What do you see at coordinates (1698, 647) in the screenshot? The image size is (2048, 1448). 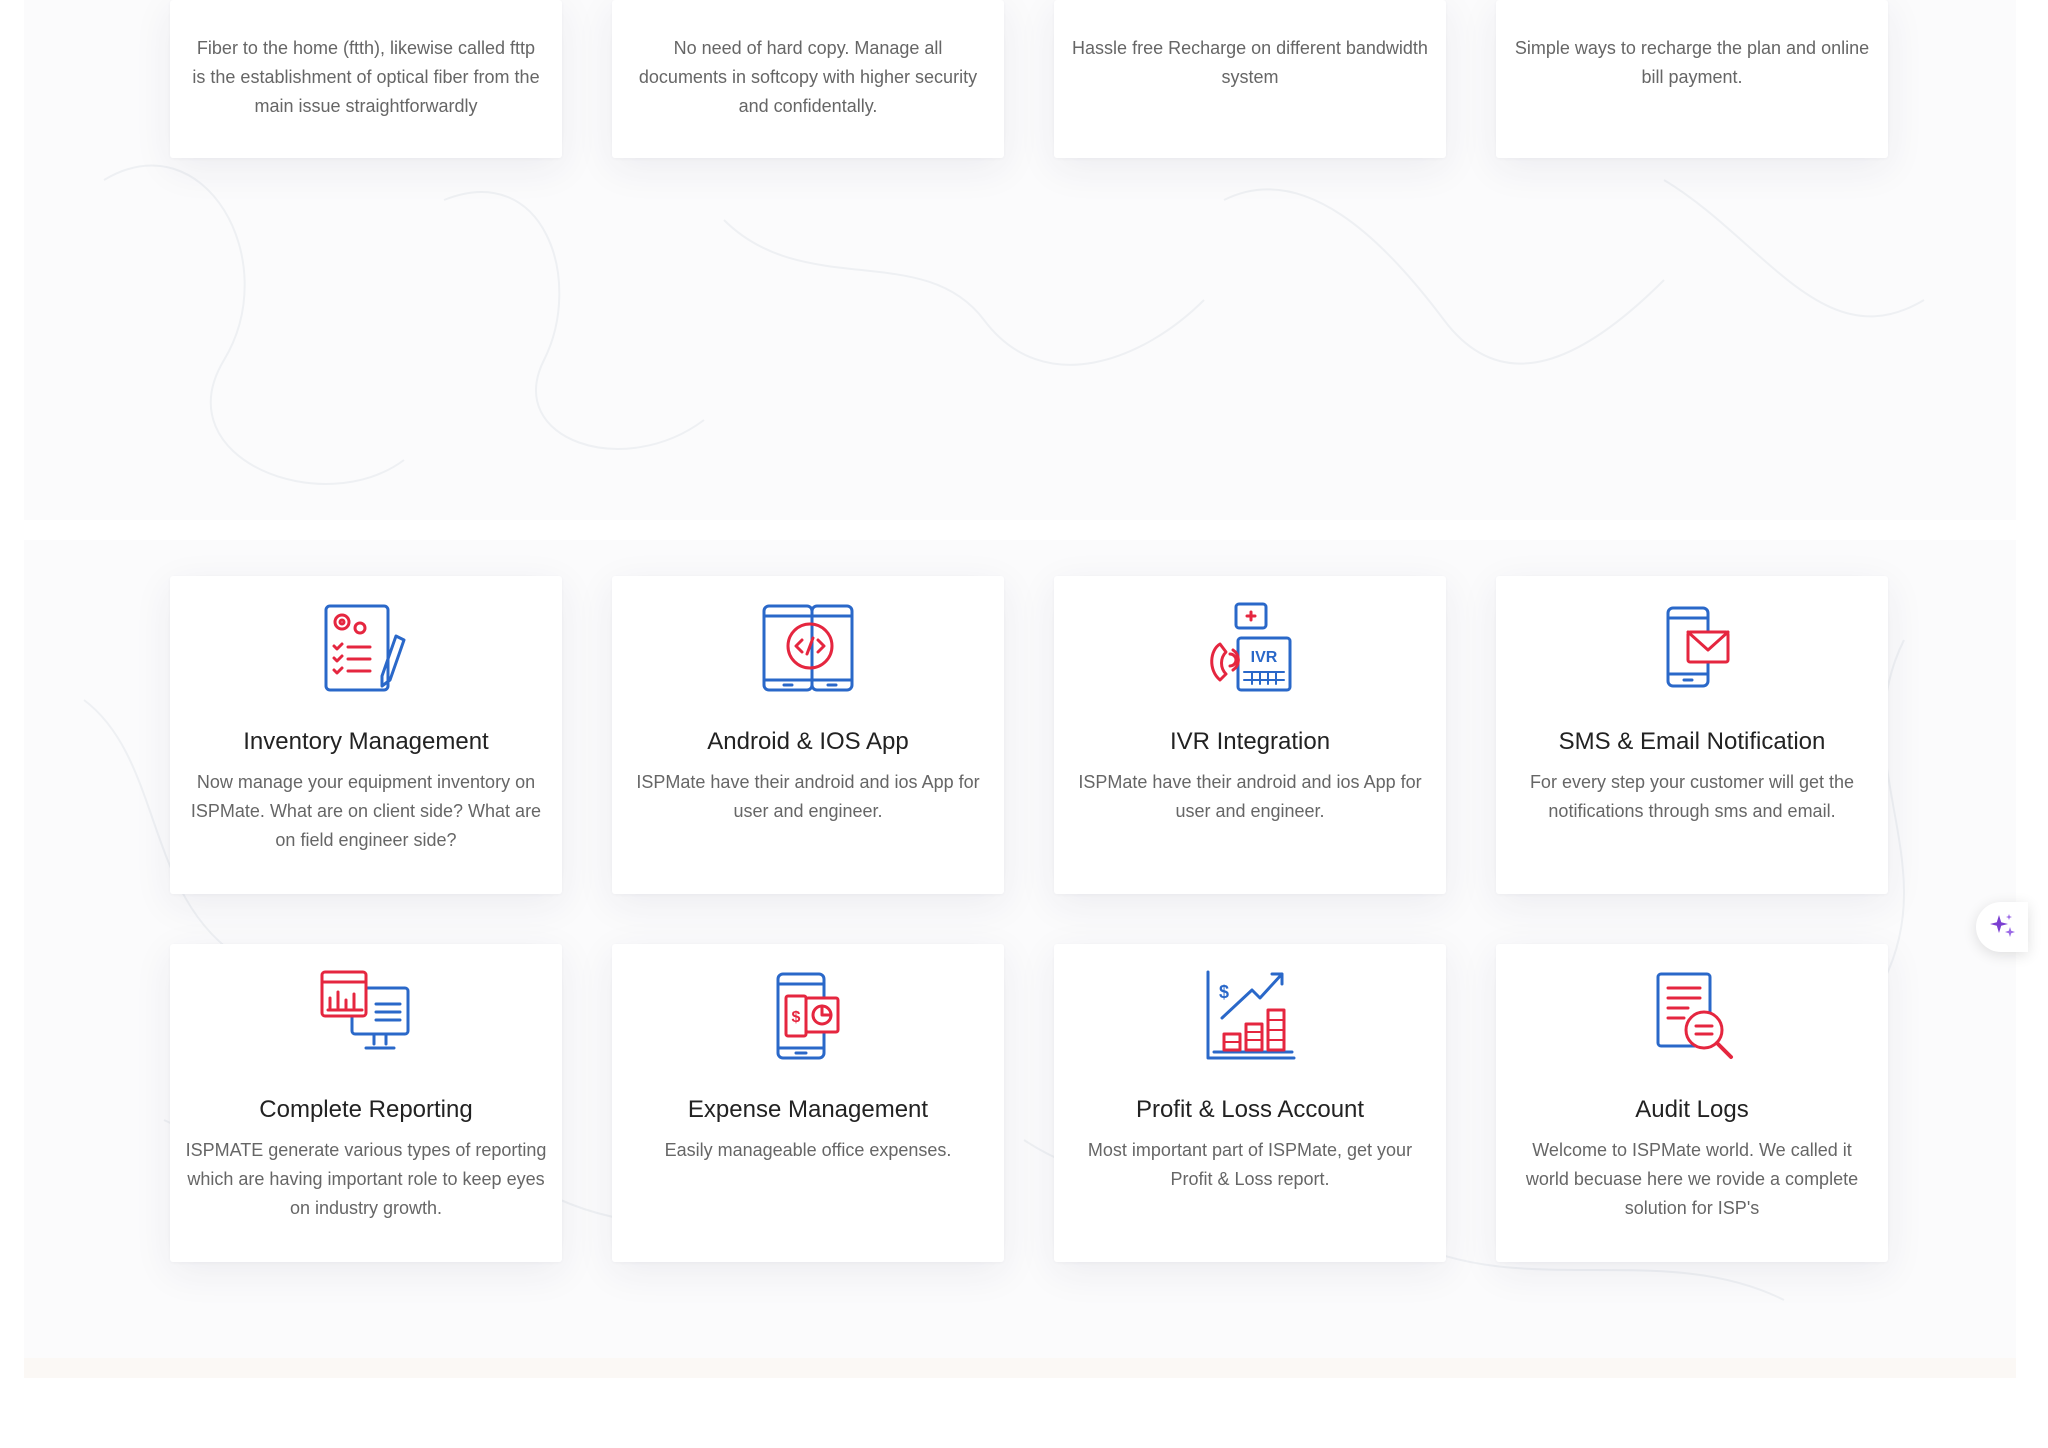 I see `sms-email-icon` at bounding box center [1698, 647].